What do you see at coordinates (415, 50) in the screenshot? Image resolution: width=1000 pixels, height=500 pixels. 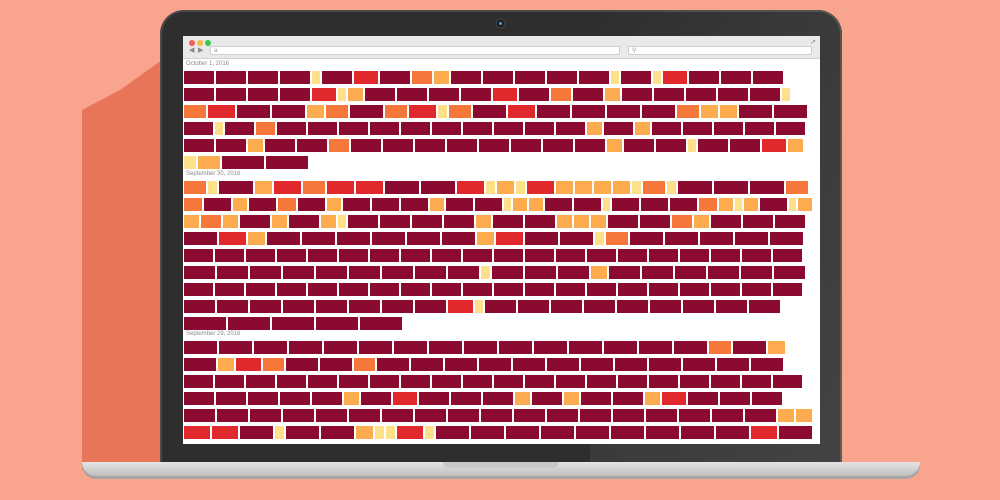 I see `address-bar: a` at bounding box center [415, 50].